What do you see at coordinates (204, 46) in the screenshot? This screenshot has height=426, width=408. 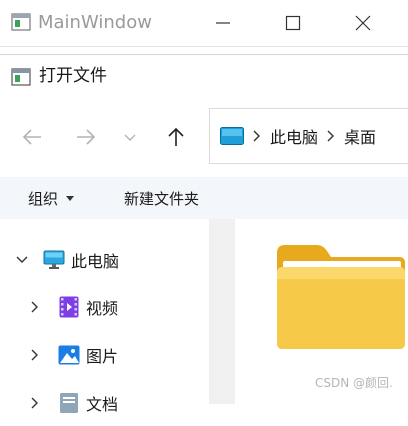 I see `main-window-menu-divider` at bounding box center [204, 46].